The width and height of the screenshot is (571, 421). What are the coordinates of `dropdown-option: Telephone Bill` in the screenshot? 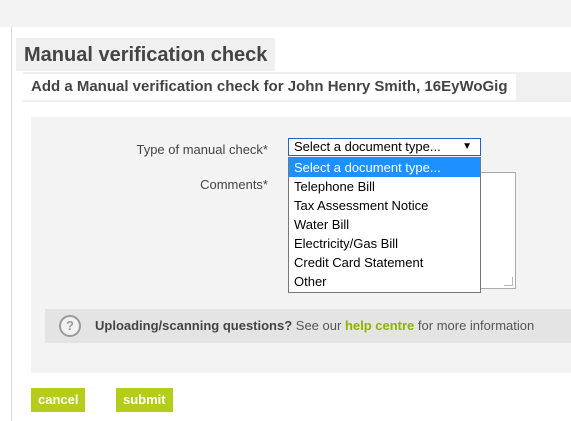 It's located at (384, 186).